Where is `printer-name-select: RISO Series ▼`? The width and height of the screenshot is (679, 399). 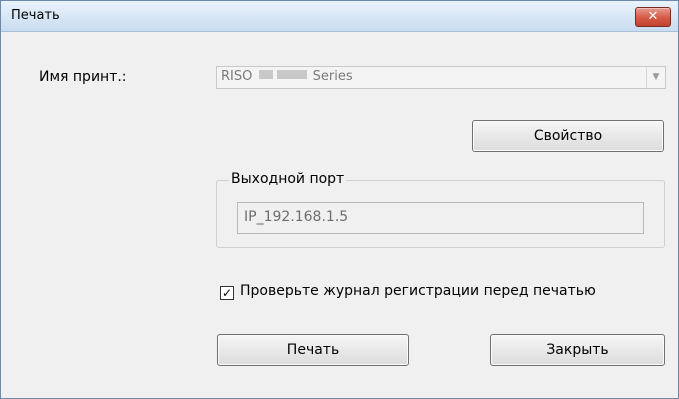 printer-name-select: RISO Series ▼ is located at coordinates (441, 77).